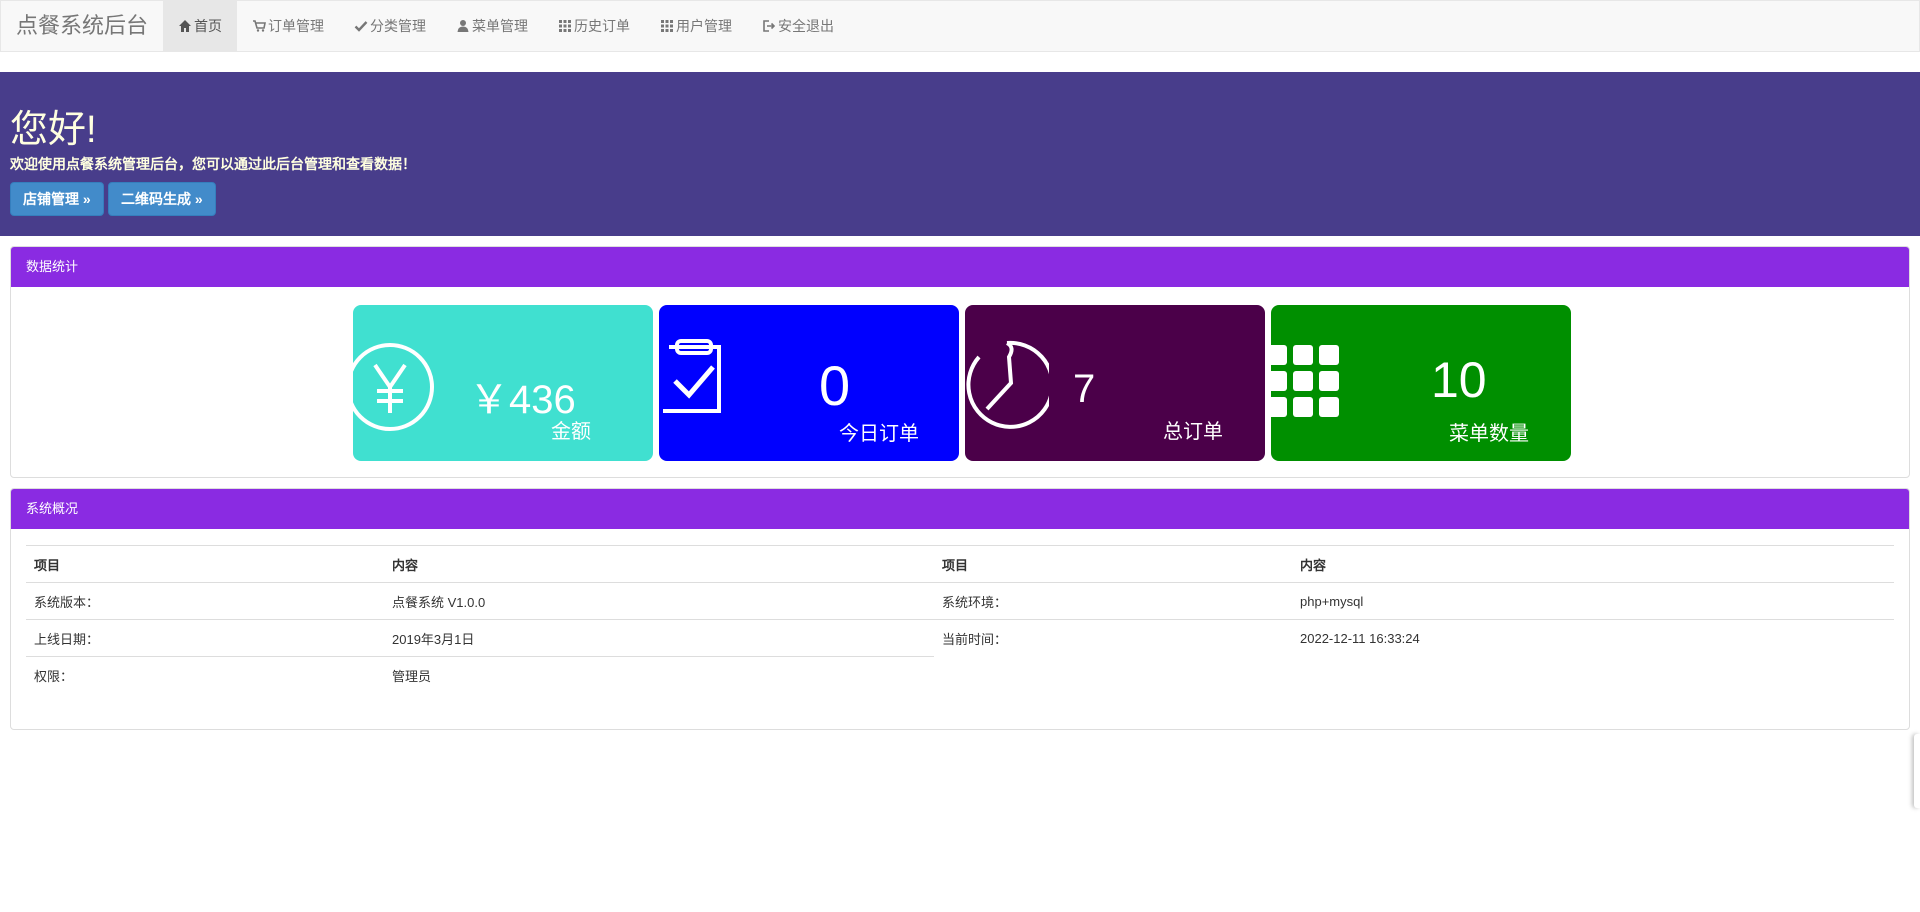 This screenshot has width=1920, height=912. Describe the element at coordinates (769, 26) in the screenshot. I see `logout-icon` at that location.